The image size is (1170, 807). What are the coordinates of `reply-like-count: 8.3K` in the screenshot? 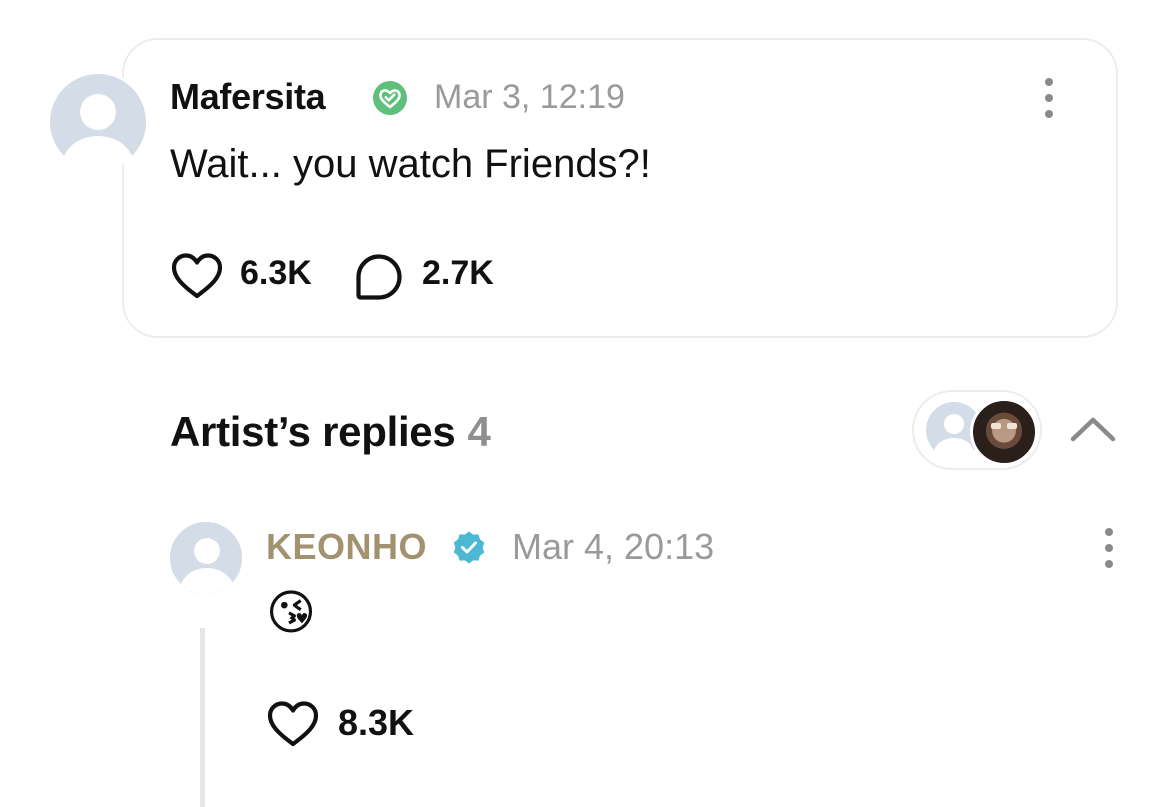 It's located at (376, 722).